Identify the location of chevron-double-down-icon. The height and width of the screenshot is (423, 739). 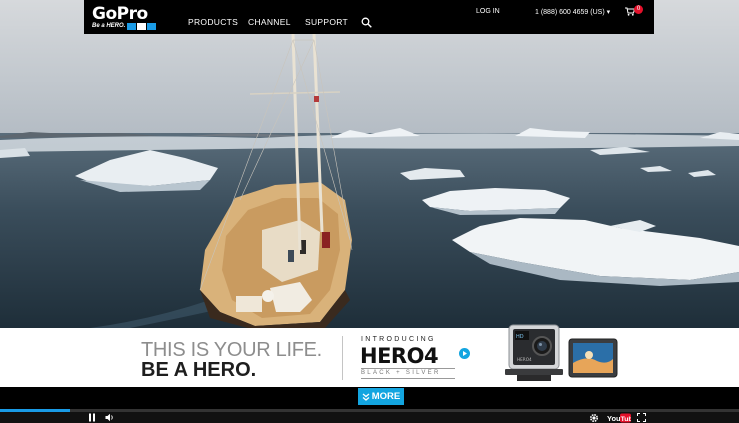
(366, 397).